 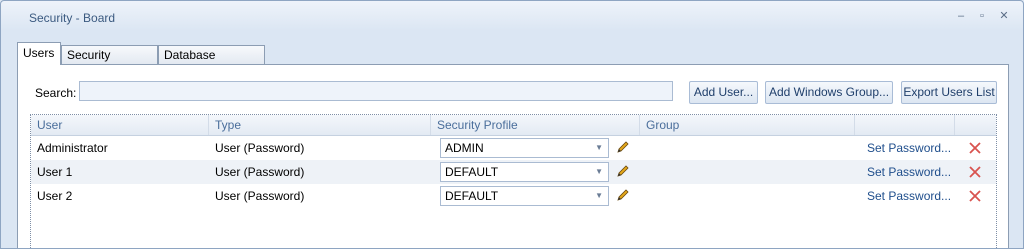 What do you see at coordinates (39, 53) in the screenshot?
I see `tab-users: Users` at bounding box center [39, 53].